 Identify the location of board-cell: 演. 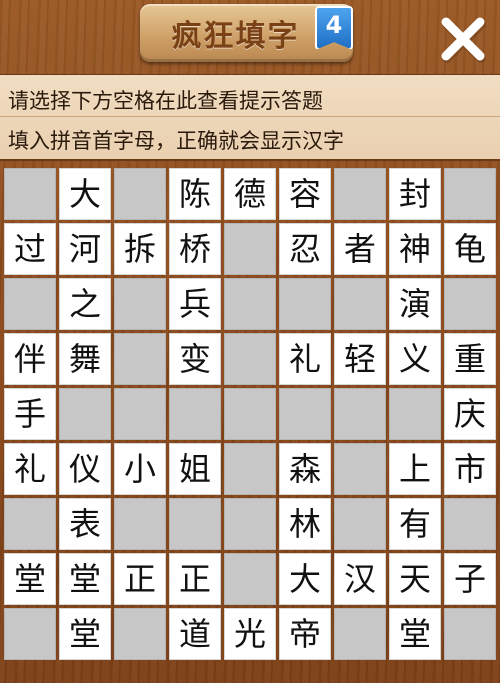
(415, 304).